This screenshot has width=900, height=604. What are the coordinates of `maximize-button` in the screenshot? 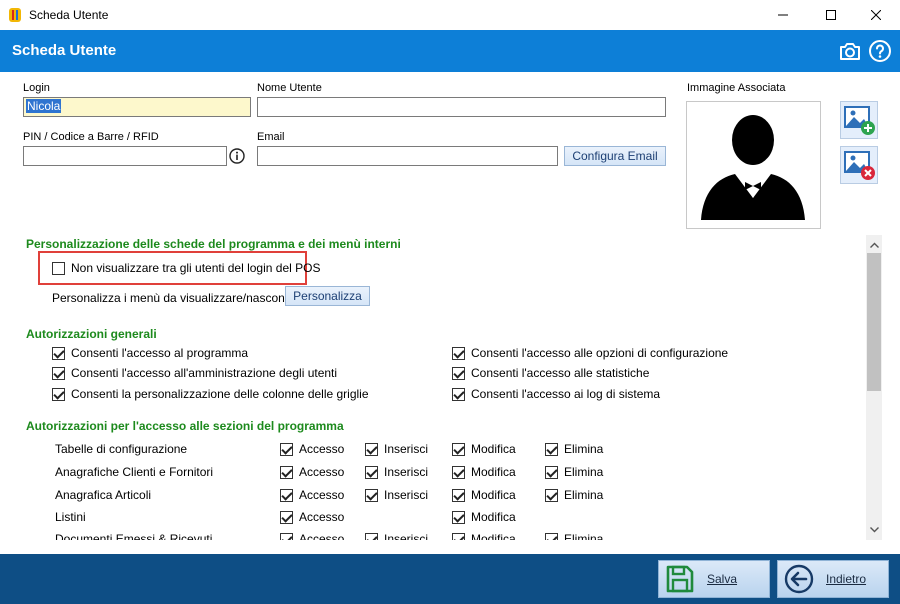 It's located at (831, 15).